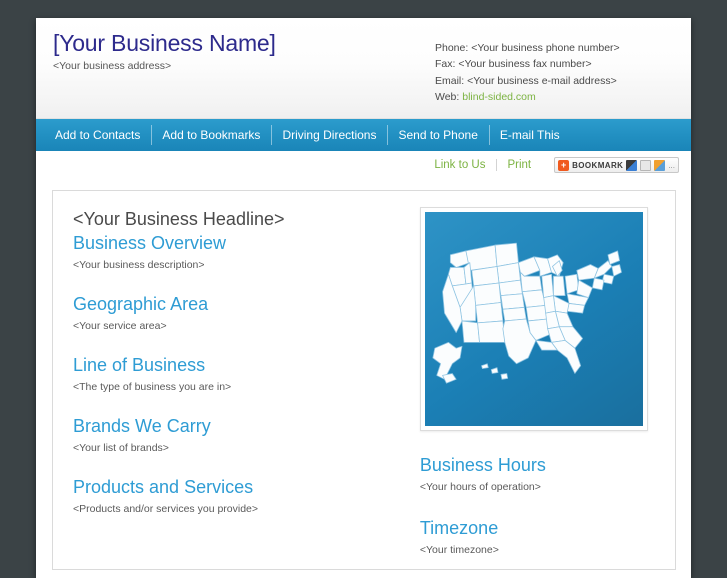 Image resolution: width=727 pixels, height=578 pixels. Describe the element at coordinates (437, 135) in the screenshot. I see `nav-item-send-to-phone: Send to Phone` at that location.